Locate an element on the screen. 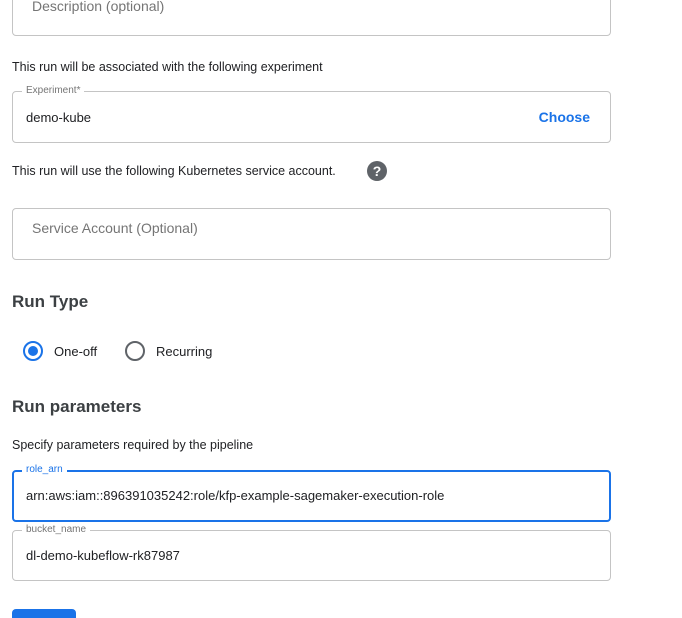  experiment-value: demo-kube is located at coordinates (59, 117).